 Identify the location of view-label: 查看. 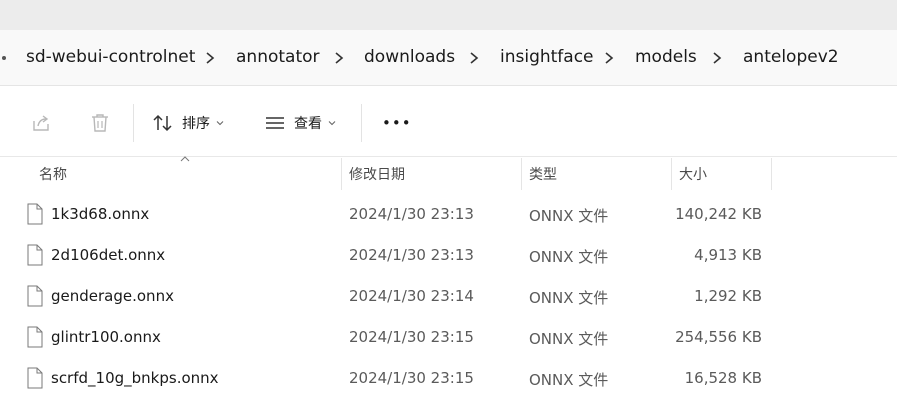
(308, 124).